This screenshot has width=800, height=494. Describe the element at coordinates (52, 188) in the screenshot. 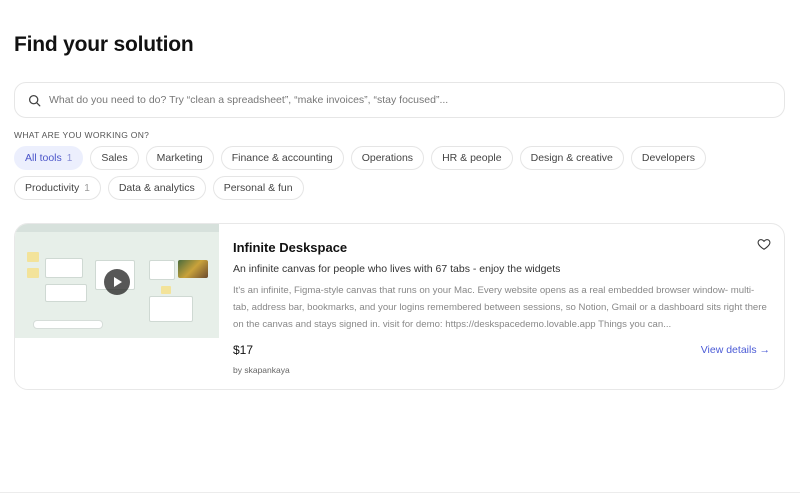

I see `chip-label: Productivity` at that location.